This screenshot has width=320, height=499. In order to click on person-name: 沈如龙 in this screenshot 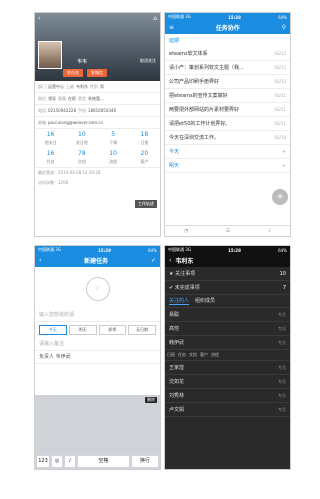, I will do `click(177, 382)`.